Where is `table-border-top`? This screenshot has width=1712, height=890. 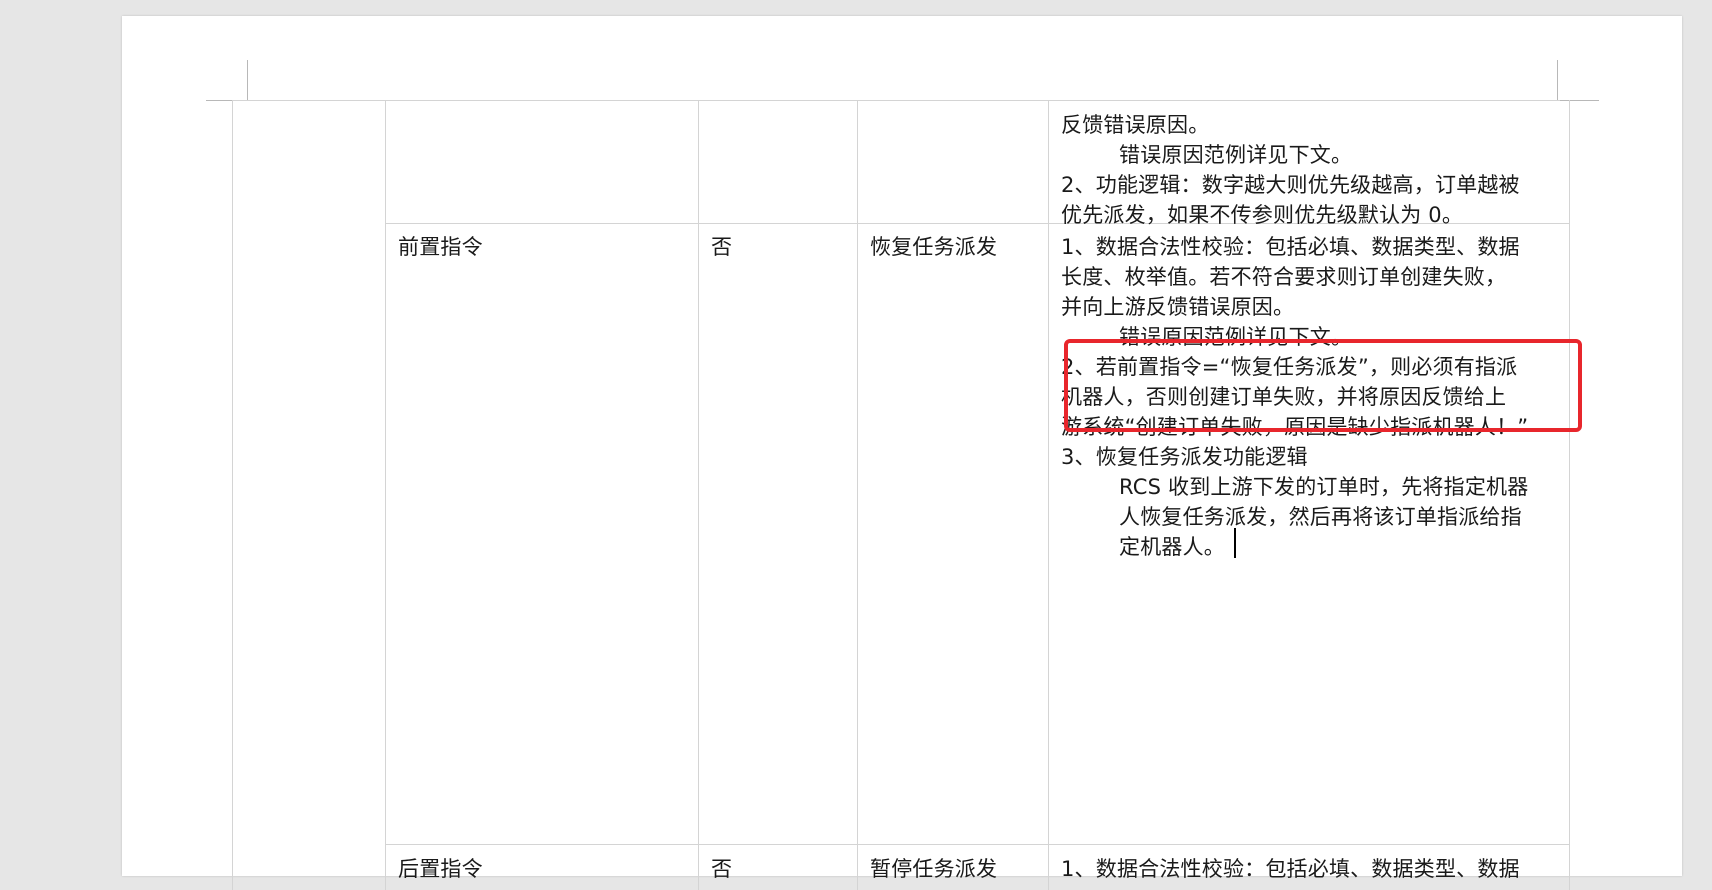
table-border-top is located at coordinates (896, 100).